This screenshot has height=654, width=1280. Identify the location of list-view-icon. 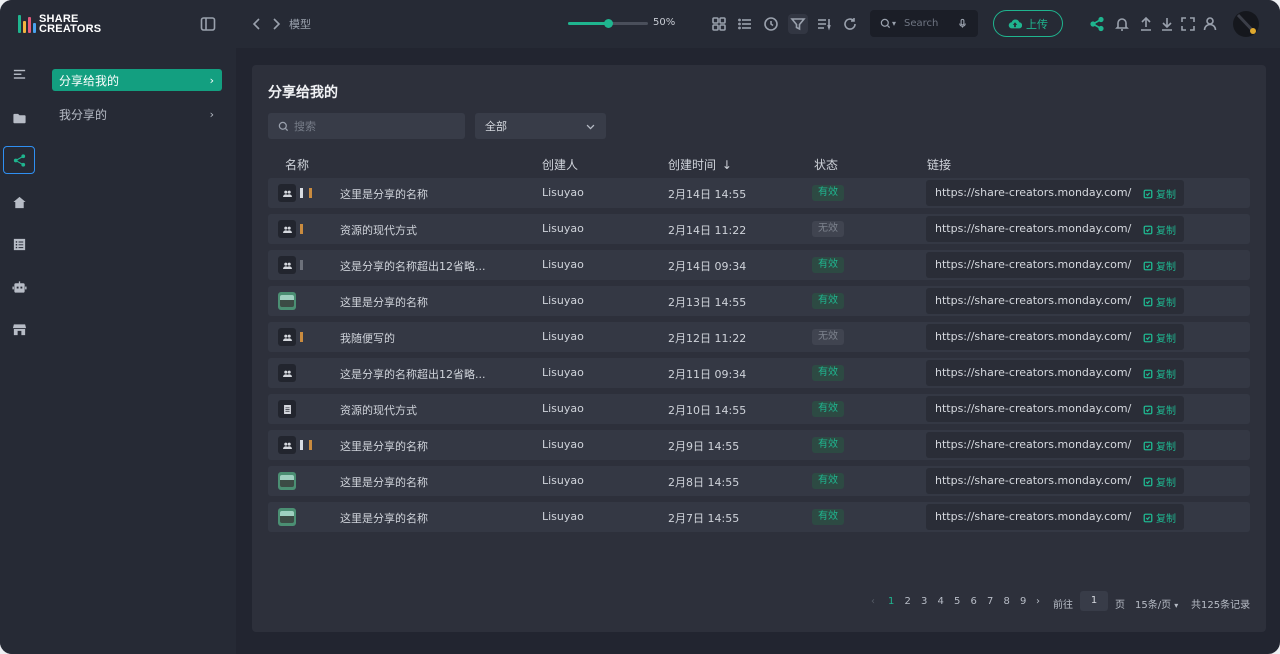
(745, 24).